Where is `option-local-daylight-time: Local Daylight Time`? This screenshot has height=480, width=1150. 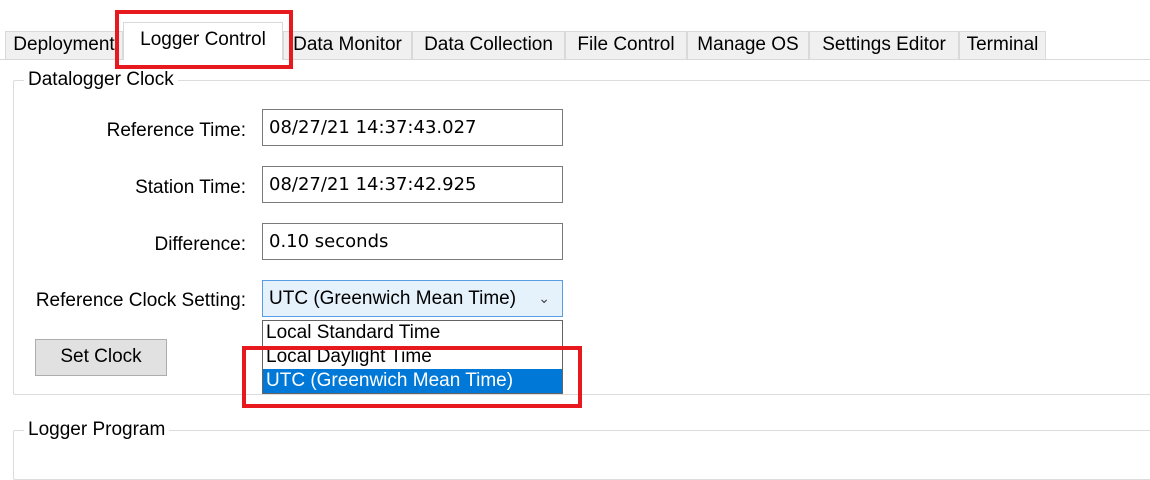 option-local-daylight-time: Local Daylight Time is located at coordinates (412, 357).